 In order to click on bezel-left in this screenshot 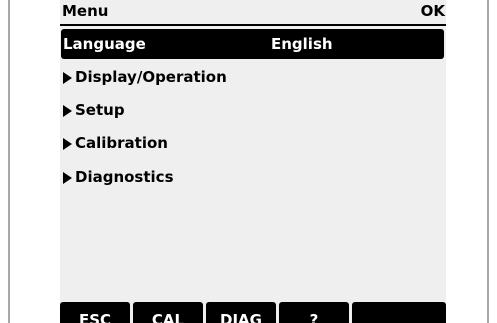, I will do `click(9, 161)`.